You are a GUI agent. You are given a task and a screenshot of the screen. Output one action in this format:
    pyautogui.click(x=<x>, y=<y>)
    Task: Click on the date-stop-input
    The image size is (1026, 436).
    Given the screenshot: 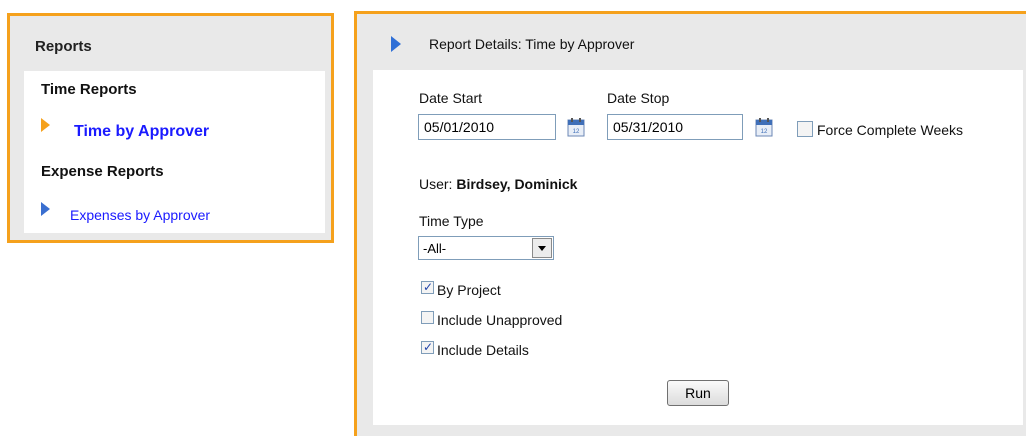 What is the action you would take?
    pyautogui.click(x=675, y=127)
    